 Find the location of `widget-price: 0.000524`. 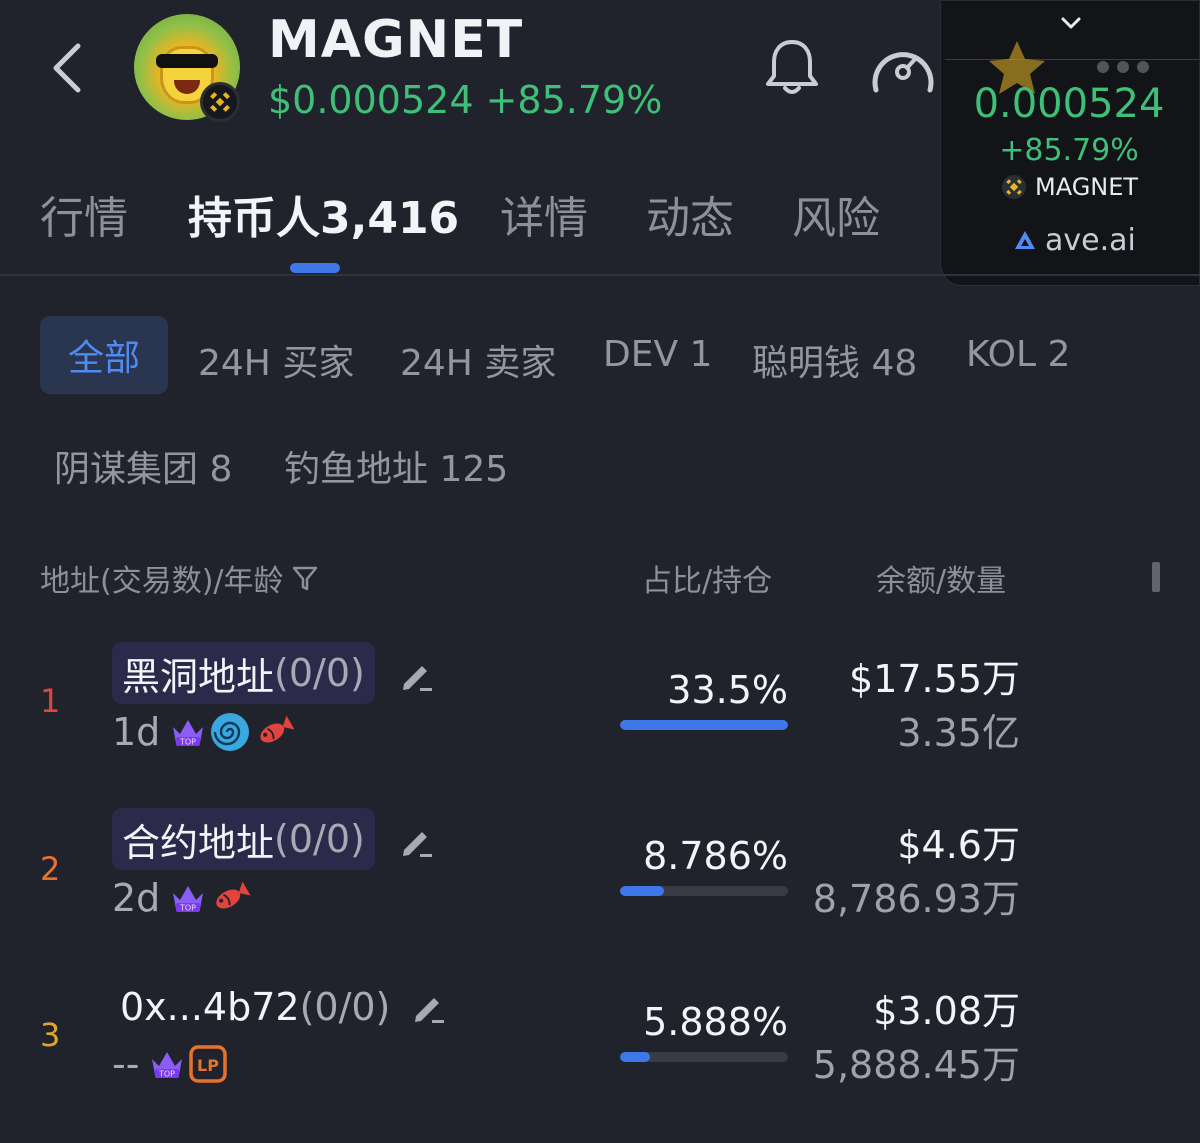

widget-price: 0.000524 is located at coordinates (1069, 104).